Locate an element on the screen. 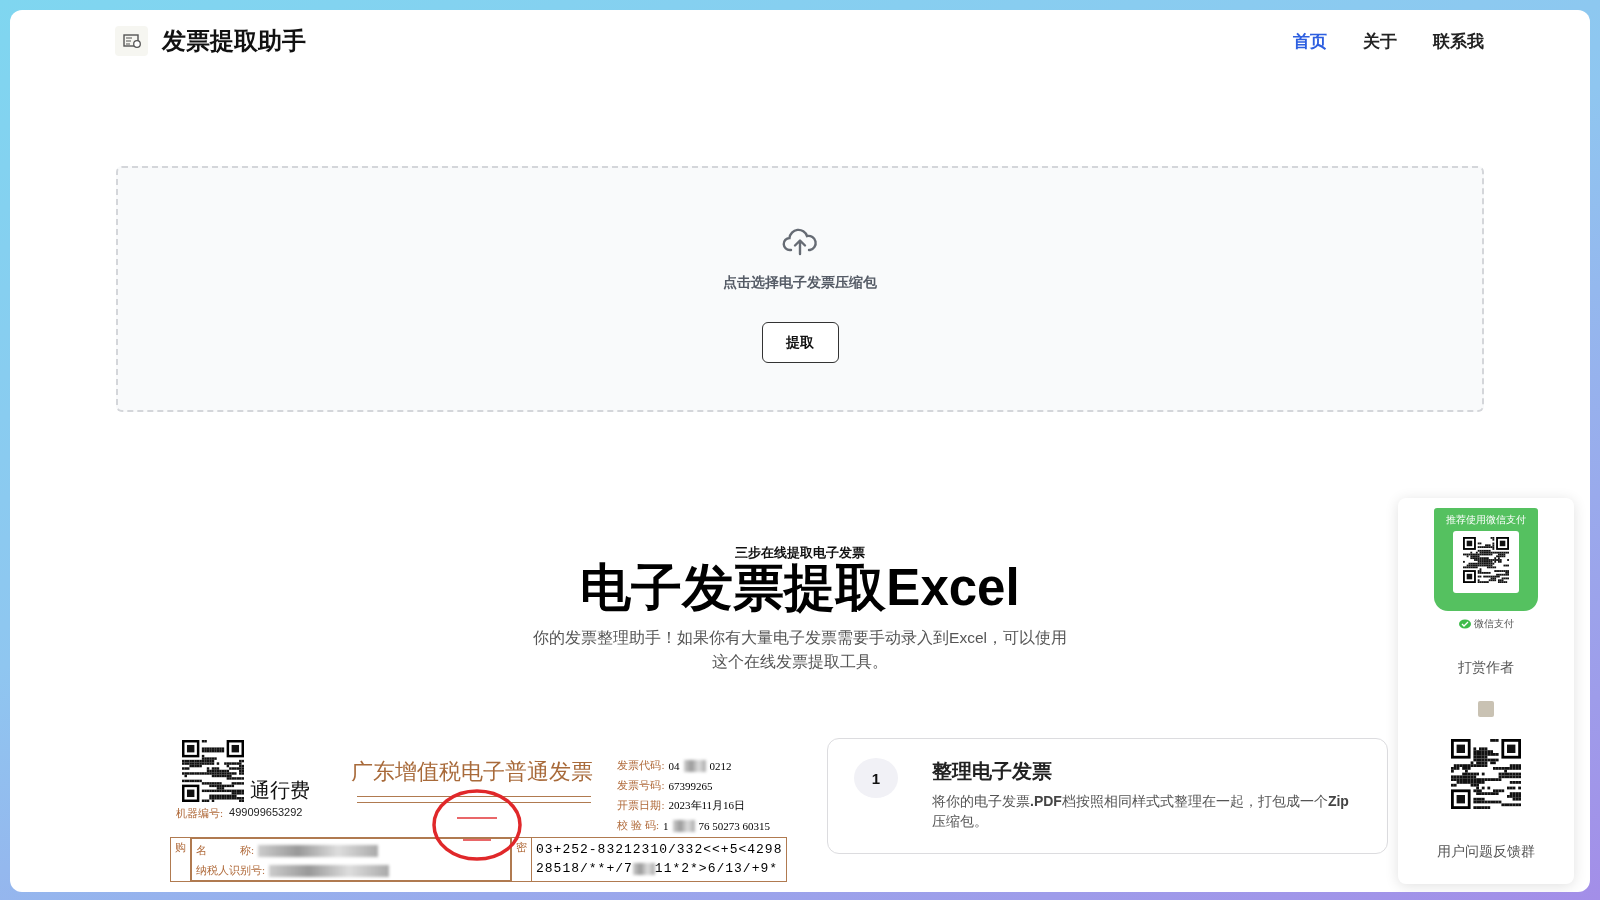  invoice-label: 开票日期: is located at coordinates (641, 806).